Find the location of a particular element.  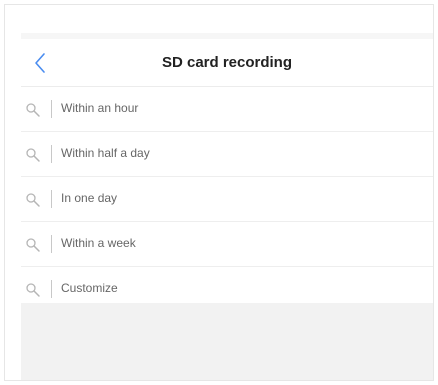

option-within-half-a-day: Within half a day is located at coordinates (227, 154).